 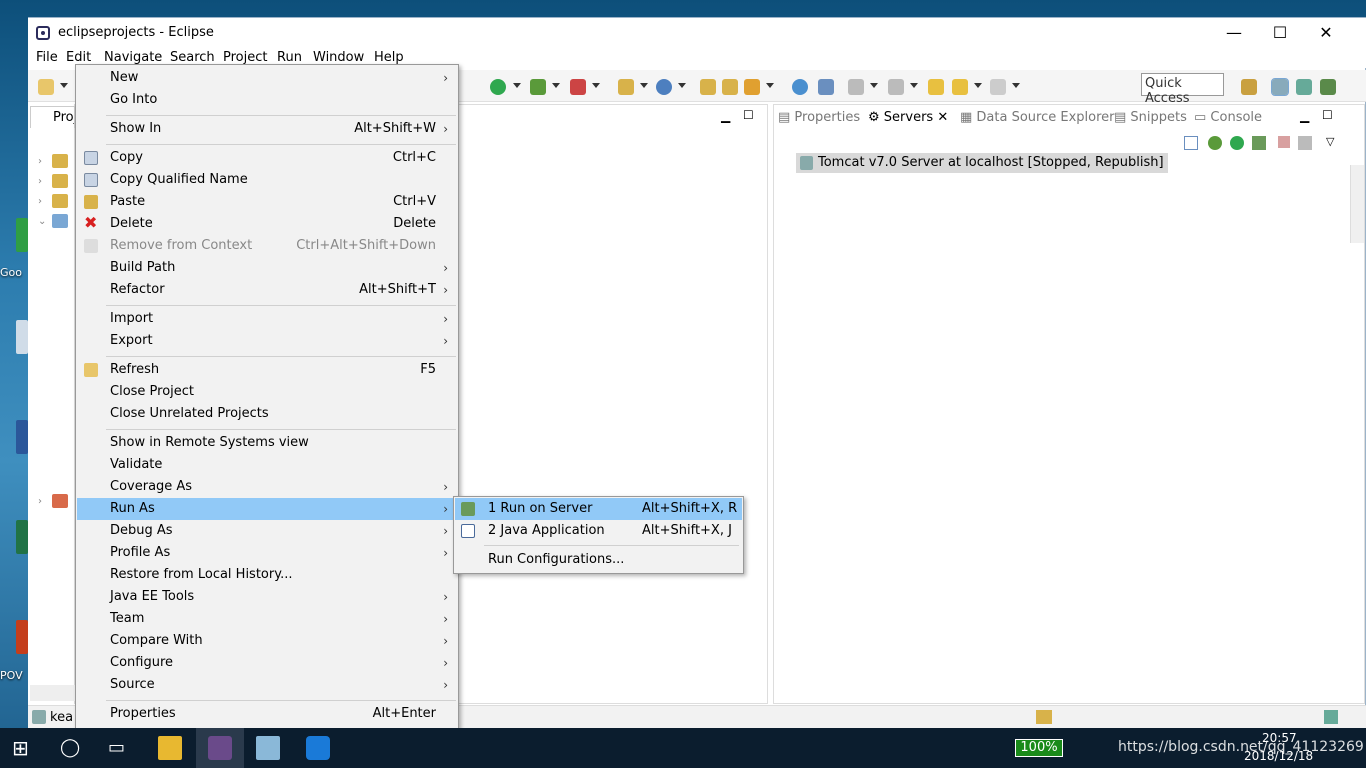 What do you see at coordinates (78, 57) in the screenshot?
I see `menu-edit: Edit` at bounding box center [78, 57].